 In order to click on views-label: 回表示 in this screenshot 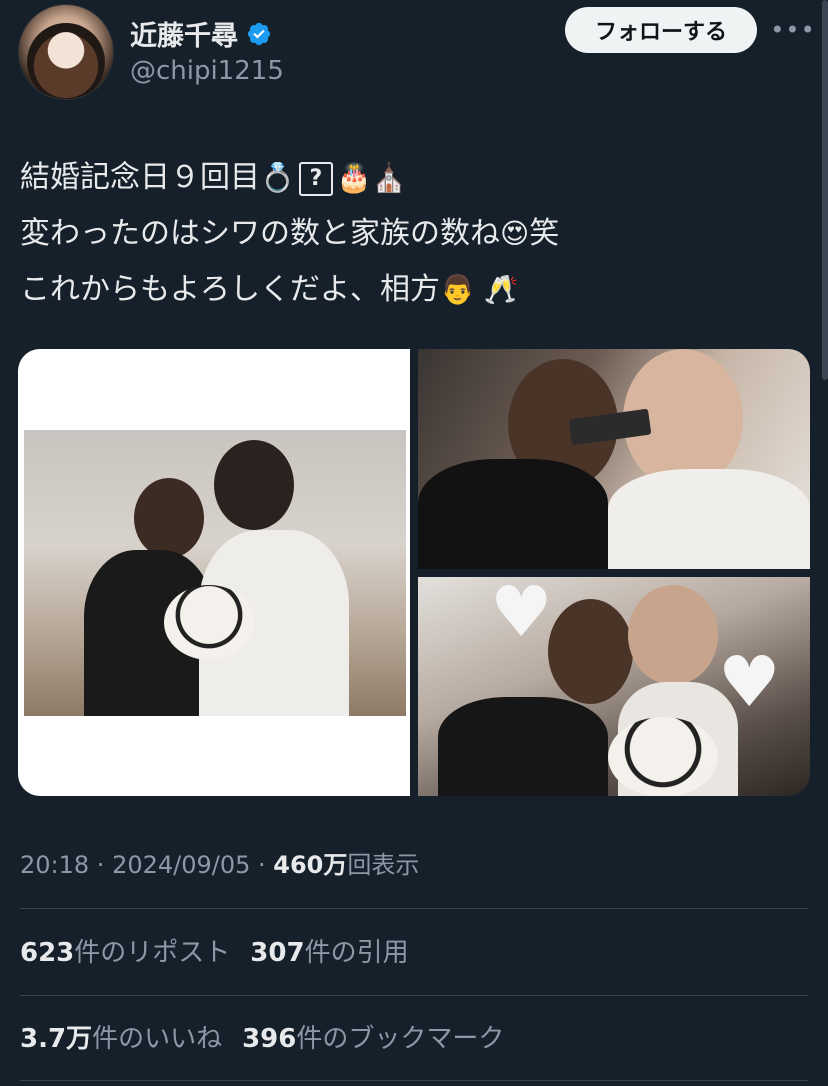, I will do `click(383, 865)`.